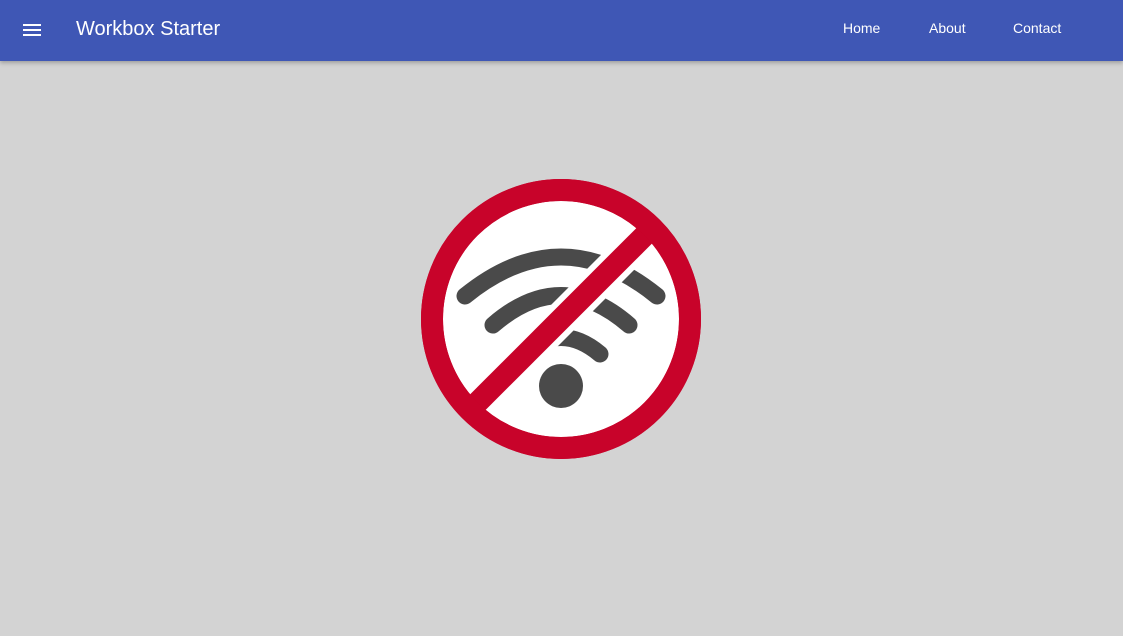  Describe the element at coordinates (561, 319) in the screenshot. I see `no-wifi-icon` at that location.